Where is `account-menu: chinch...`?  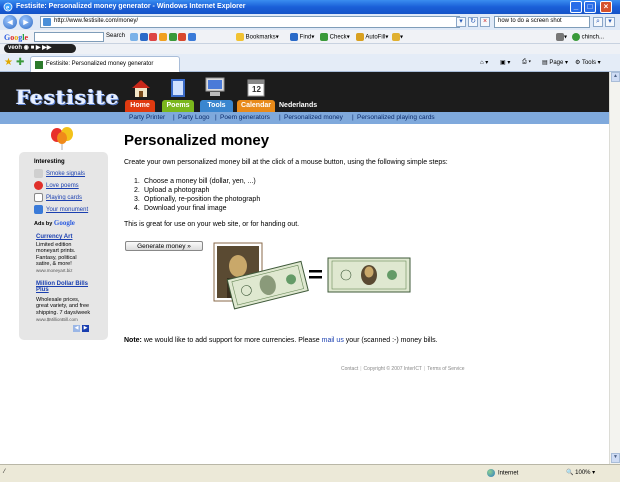
account-menu: chinch... is located at coordinates (588, 37).